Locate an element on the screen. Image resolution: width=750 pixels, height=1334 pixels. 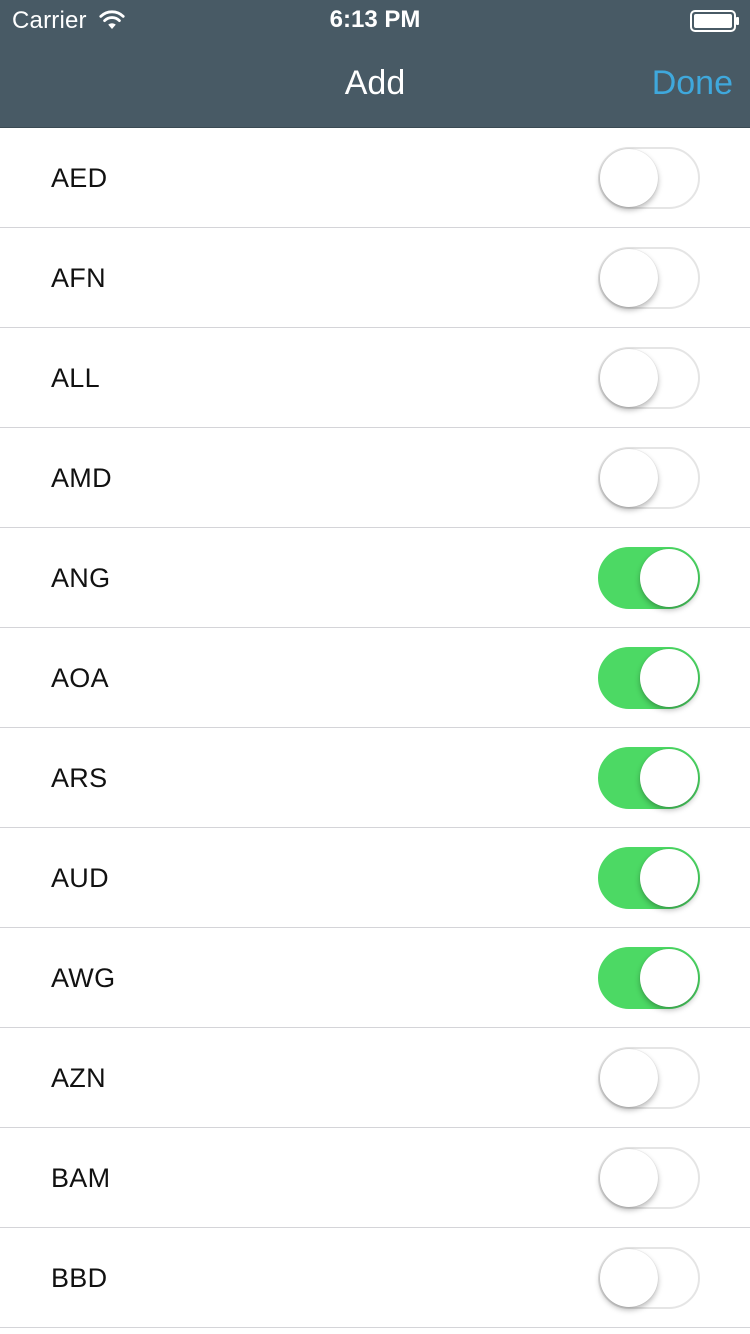
currency-toggle-aed is located at coordinates (649, 178).